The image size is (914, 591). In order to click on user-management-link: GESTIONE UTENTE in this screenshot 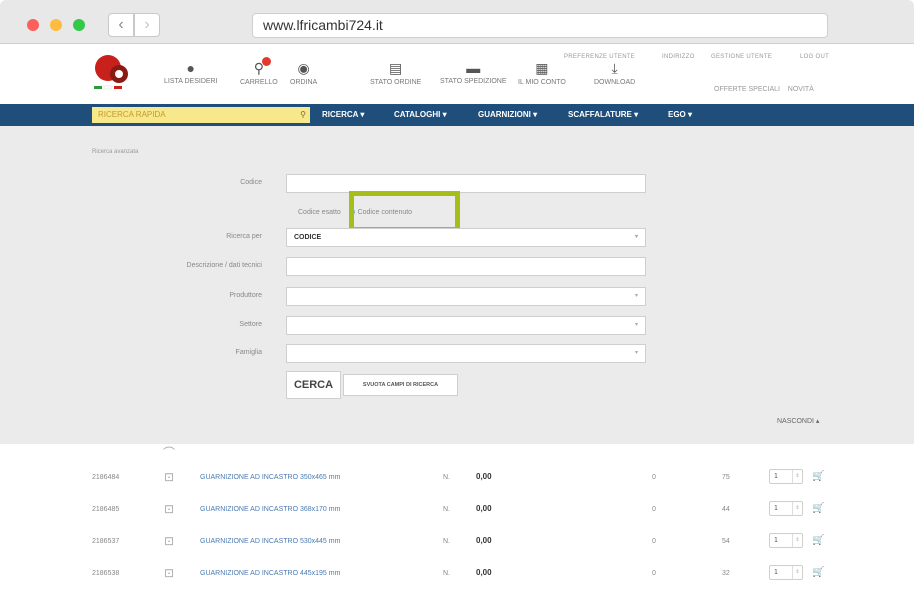, I will do `click(741, 57)`.